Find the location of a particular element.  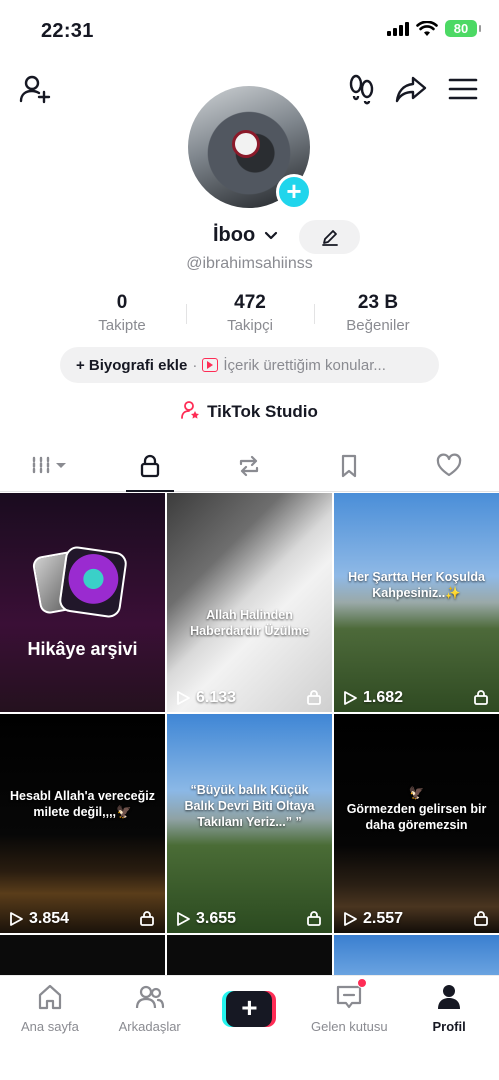

name-row: İboo is located at coordinates (249, 237).